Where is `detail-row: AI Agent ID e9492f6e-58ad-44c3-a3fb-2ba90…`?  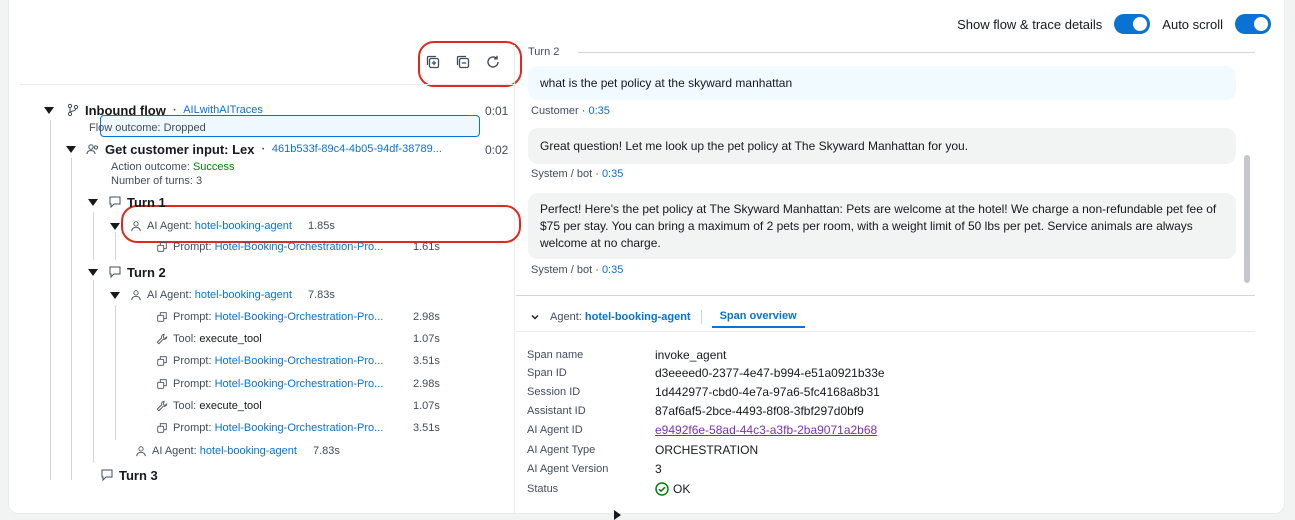
detail-row: AI Agent ID e9492f6e-58ad-44c3-a3fb-2ba90… is located at coordinates (702, 430).